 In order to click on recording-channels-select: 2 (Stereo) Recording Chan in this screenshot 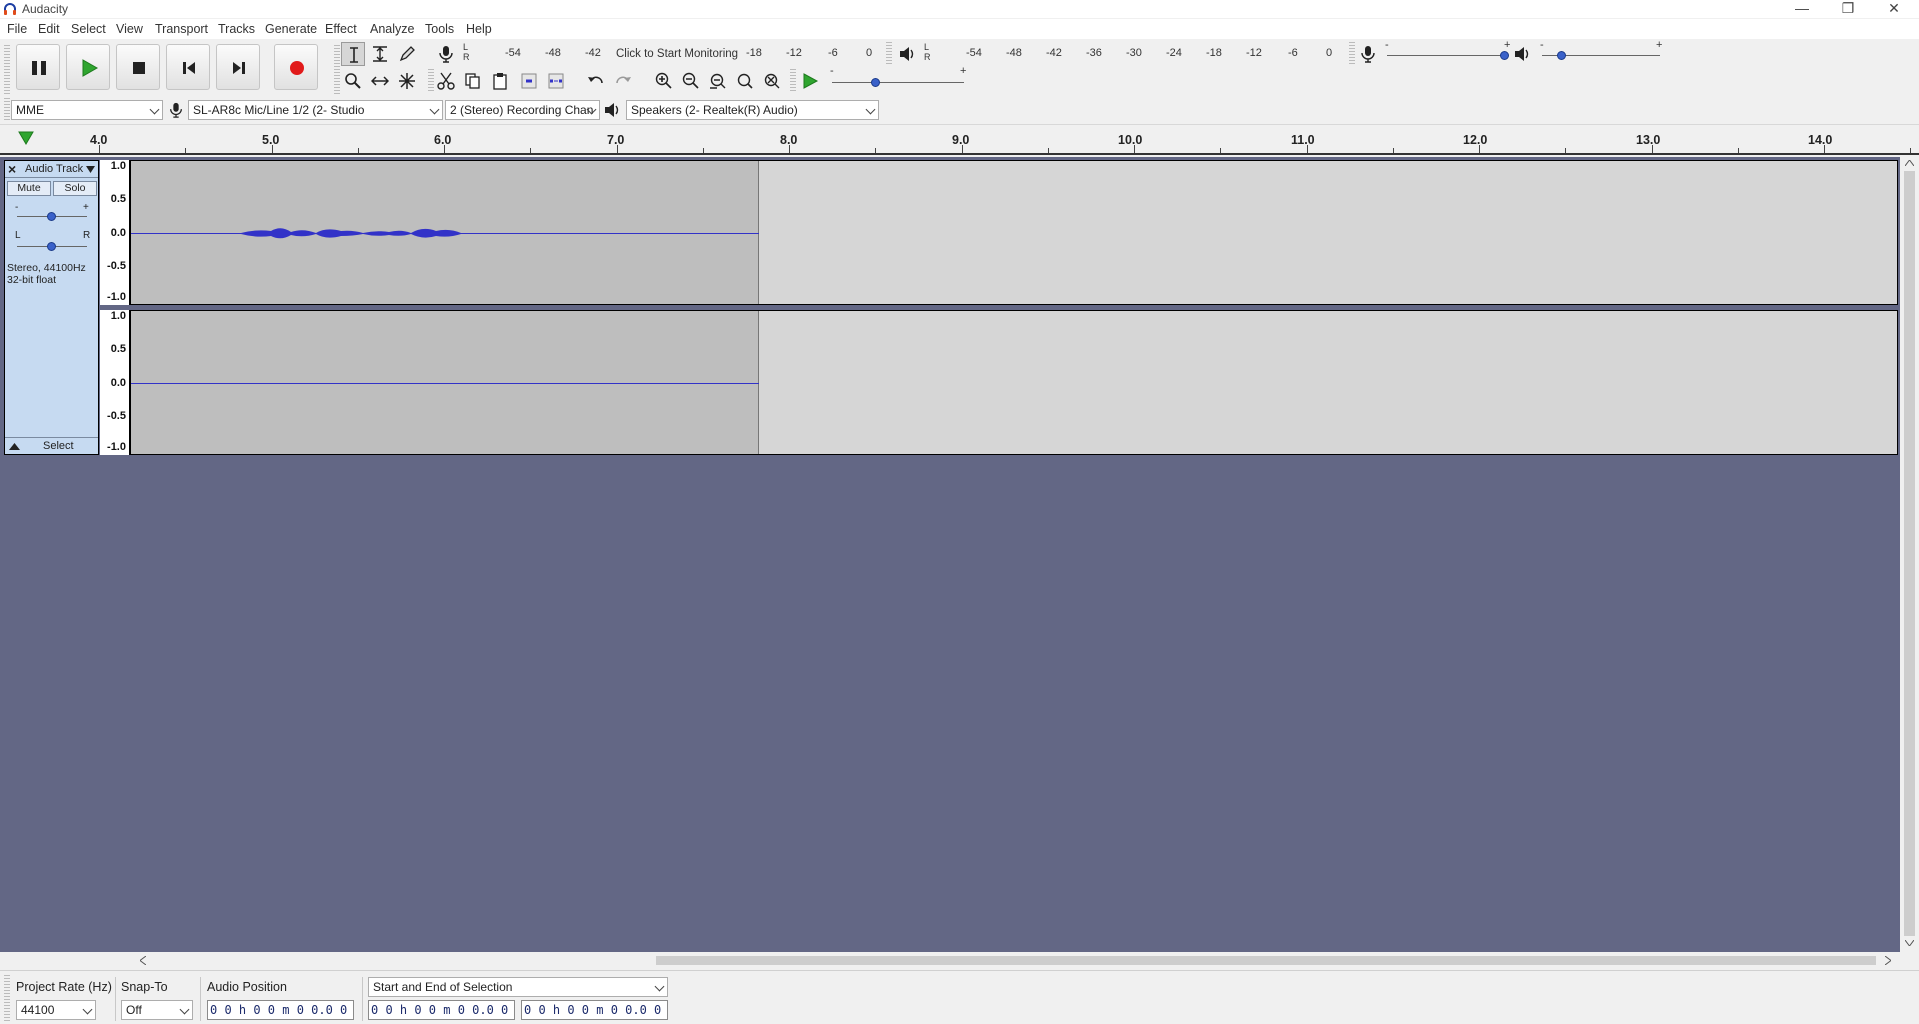, I will do `click(522, 110)`.